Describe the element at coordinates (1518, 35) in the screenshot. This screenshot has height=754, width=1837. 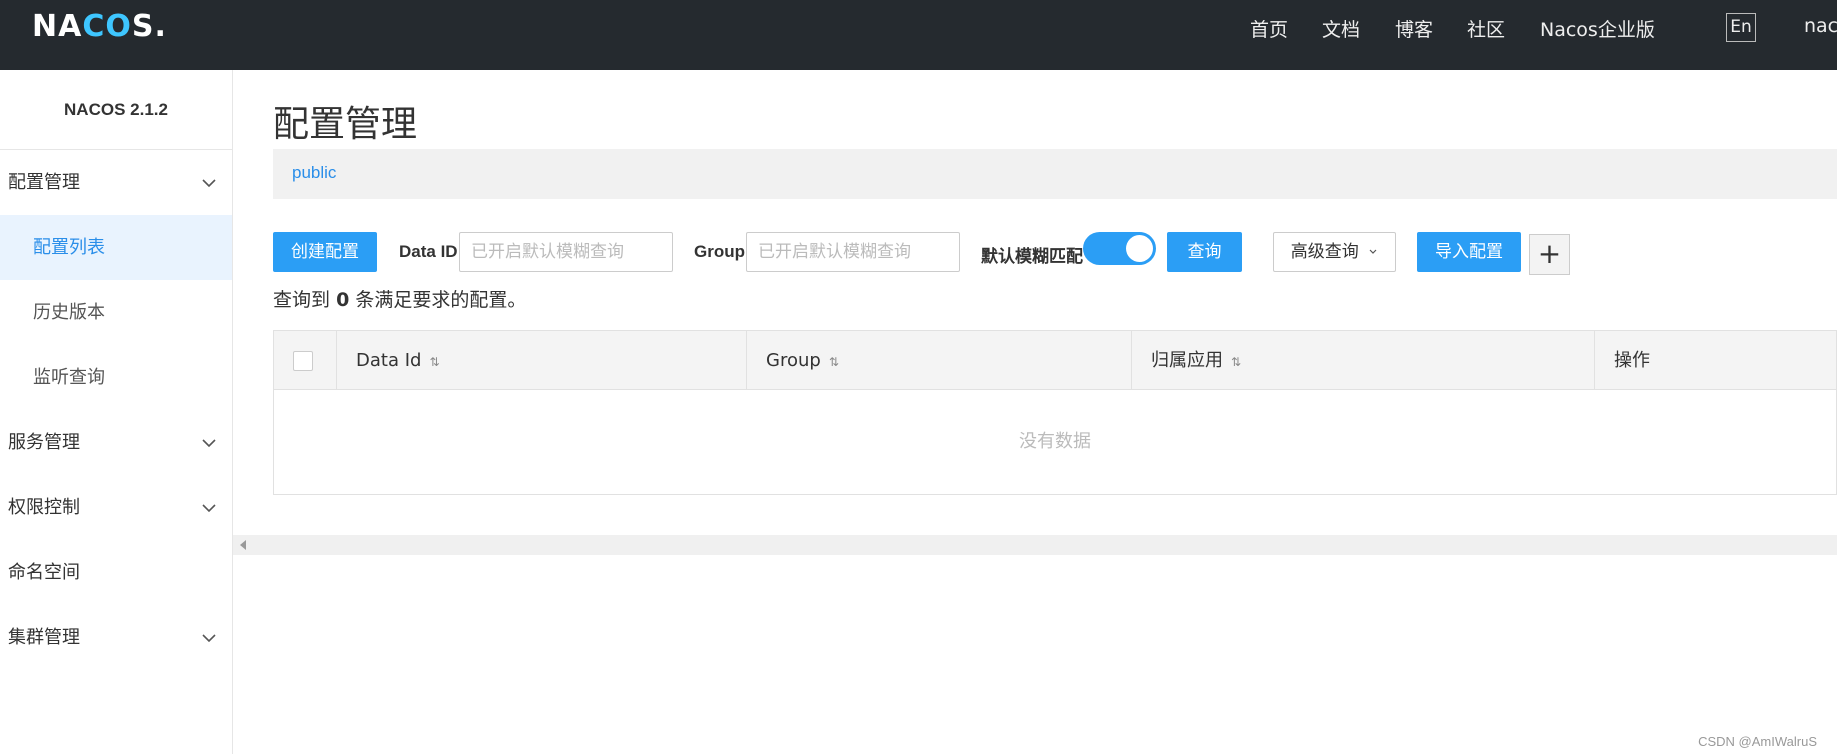
I see `top-nav: 首页 文档 博客 社区 Nacos企业版 En naco` at that location.